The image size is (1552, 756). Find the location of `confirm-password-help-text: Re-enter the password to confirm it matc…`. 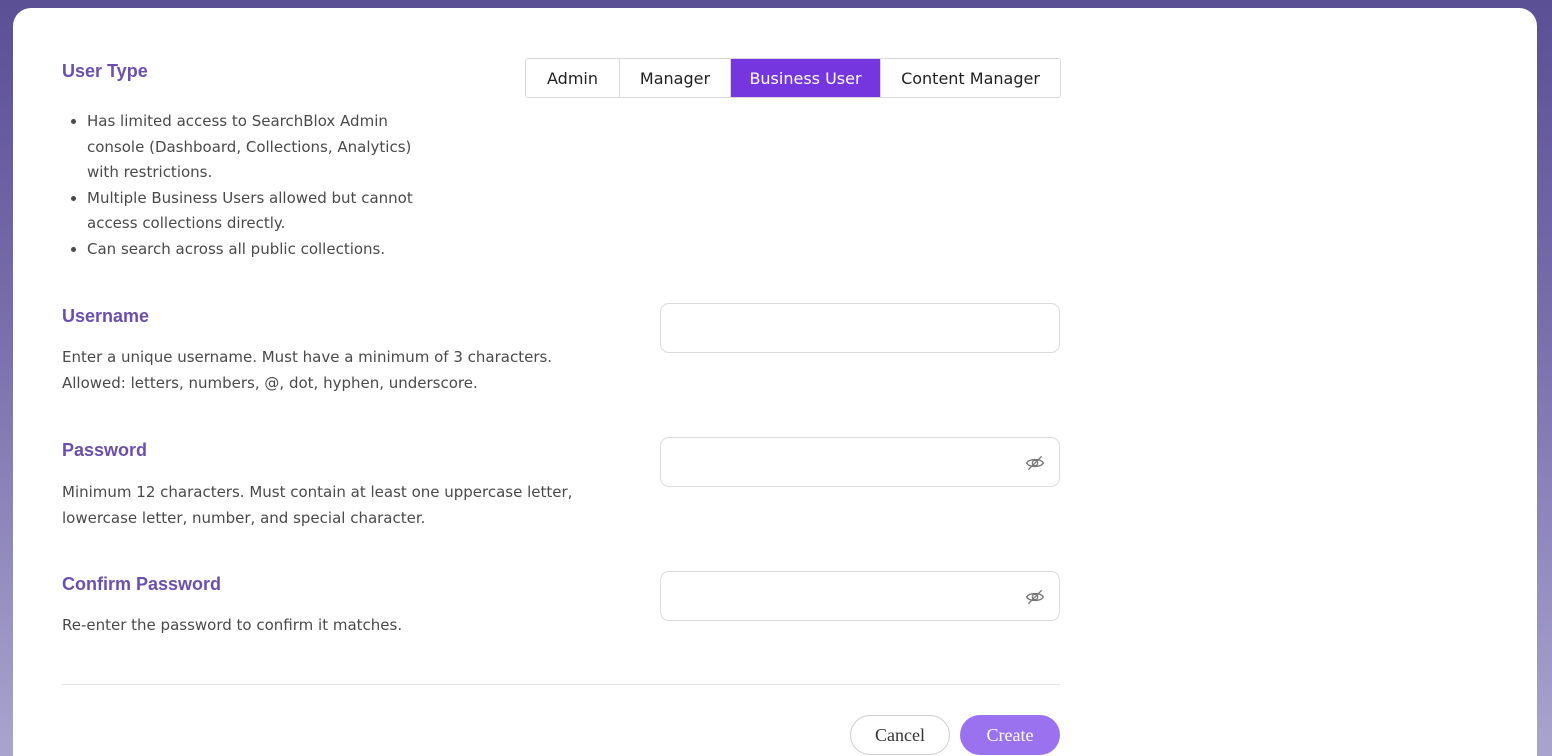

confirm-password-help-text: Re-enter the password to confirm it matc… is located at coordinates (232, 625).